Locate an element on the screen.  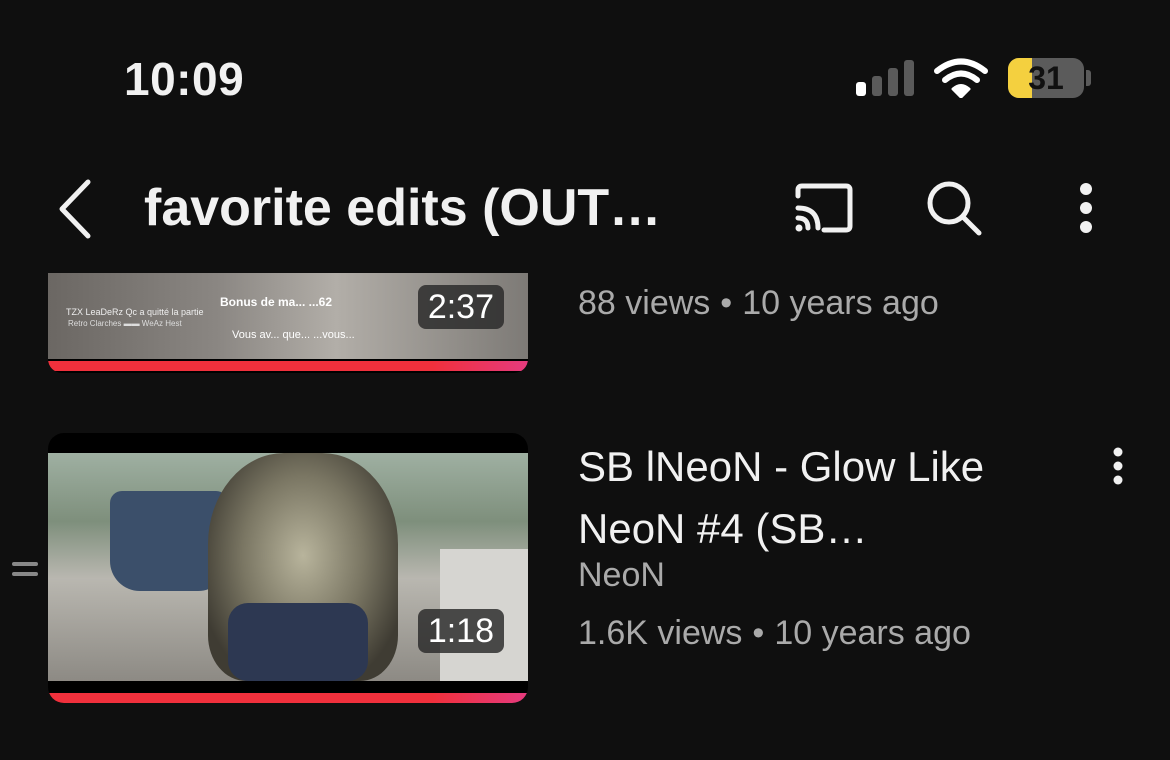
video-thumbnail: 1:18 is located at coordinates (288, 568).